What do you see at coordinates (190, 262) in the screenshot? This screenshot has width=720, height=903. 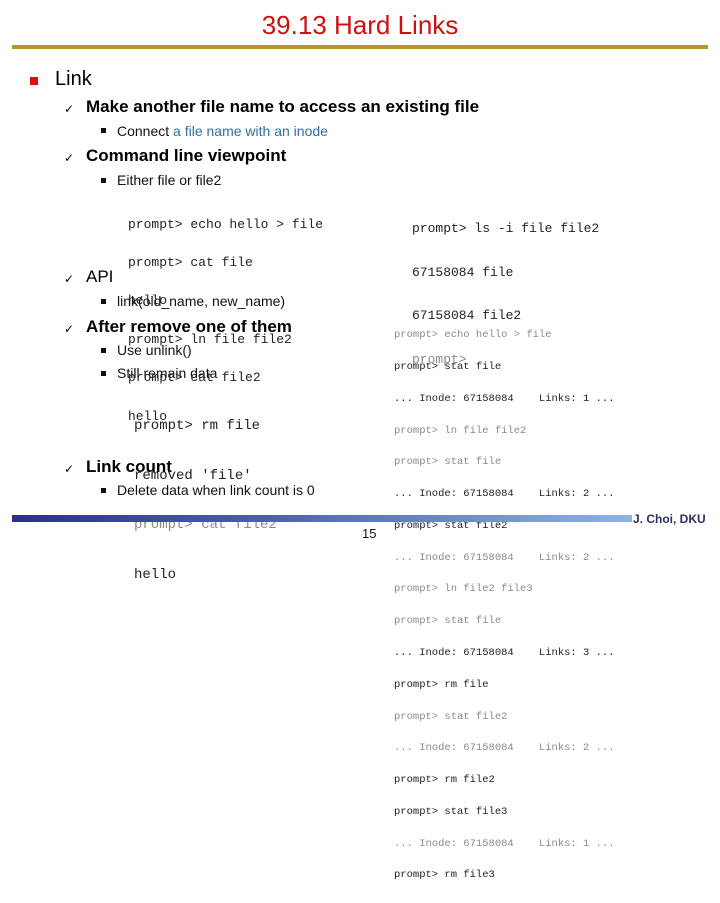 I see `terminal-line: prompt> cat file` at bounding box center [190, 262].